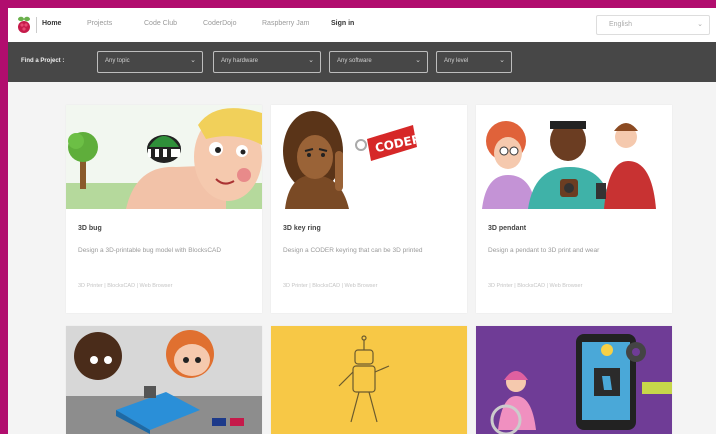 This screenshot has height=434, width=716. Describe the element at coordinates (474, 62) in the screenshot. I see `level-select: Any level ⌄` at that location.